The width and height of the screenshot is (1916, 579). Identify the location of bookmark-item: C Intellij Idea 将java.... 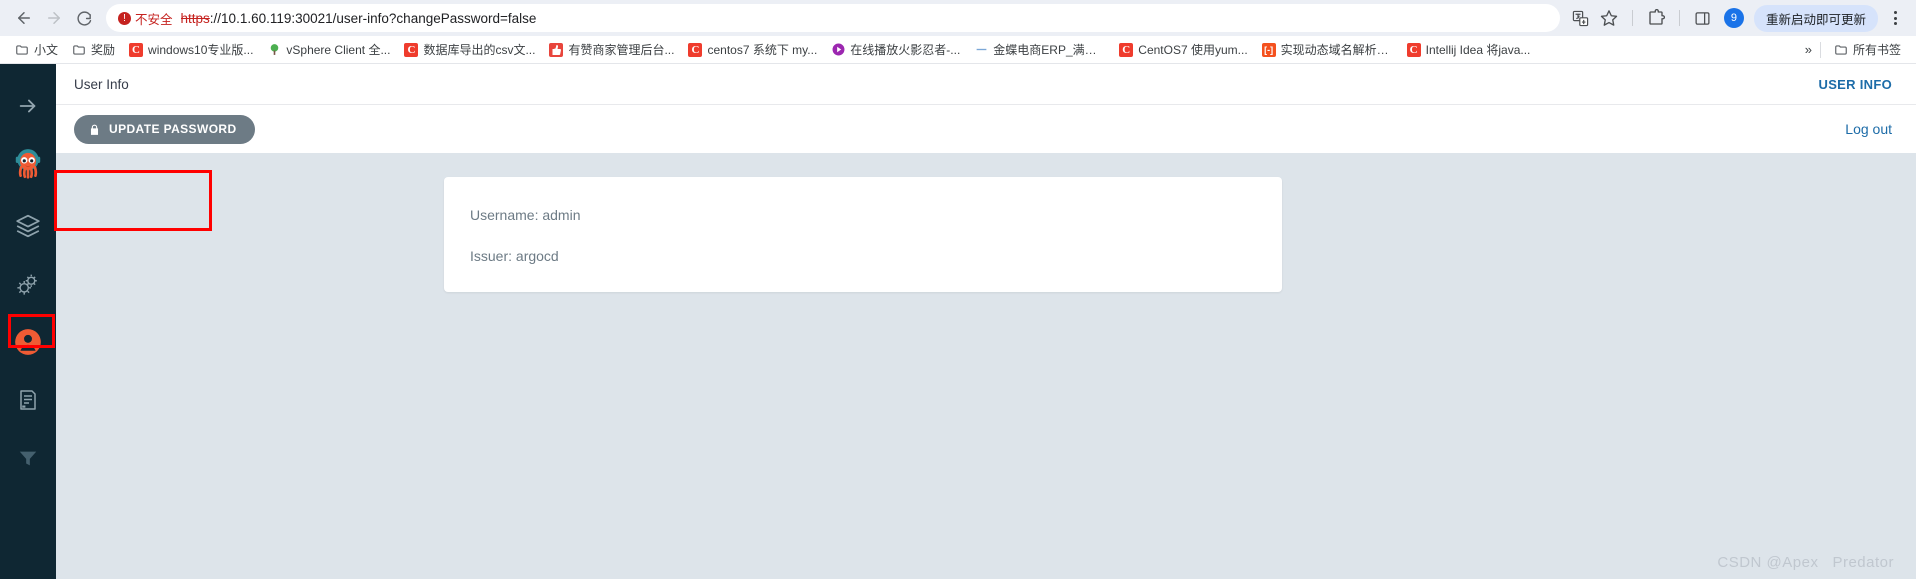
(1469, 49).